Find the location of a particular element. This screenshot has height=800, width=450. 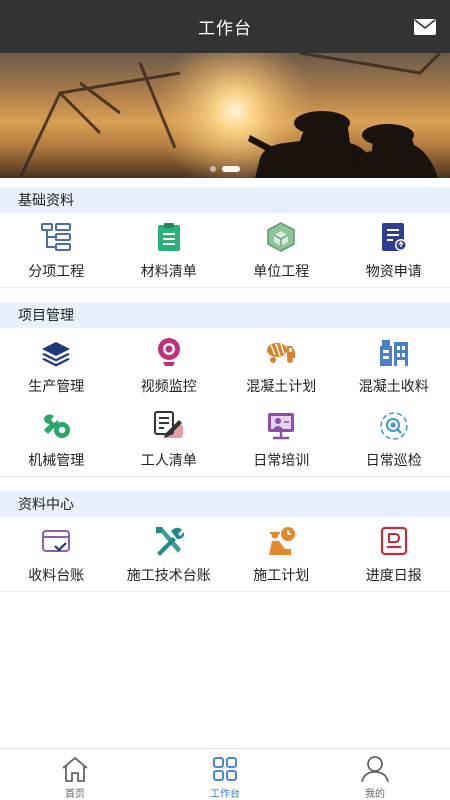

inspection-icon is located at coordinates (394, 426).